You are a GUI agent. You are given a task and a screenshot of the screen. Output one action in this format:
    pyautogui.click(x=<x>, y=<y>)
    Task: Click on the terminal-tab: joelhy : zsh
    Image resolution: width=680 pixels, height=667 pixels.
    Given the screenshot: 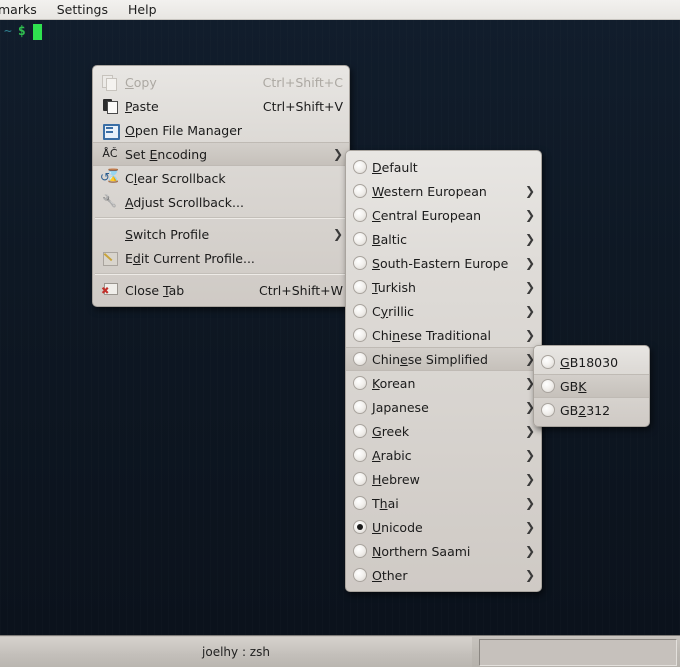 What is the action you would take?
    pyautogui.click(x=236, y=652)
    